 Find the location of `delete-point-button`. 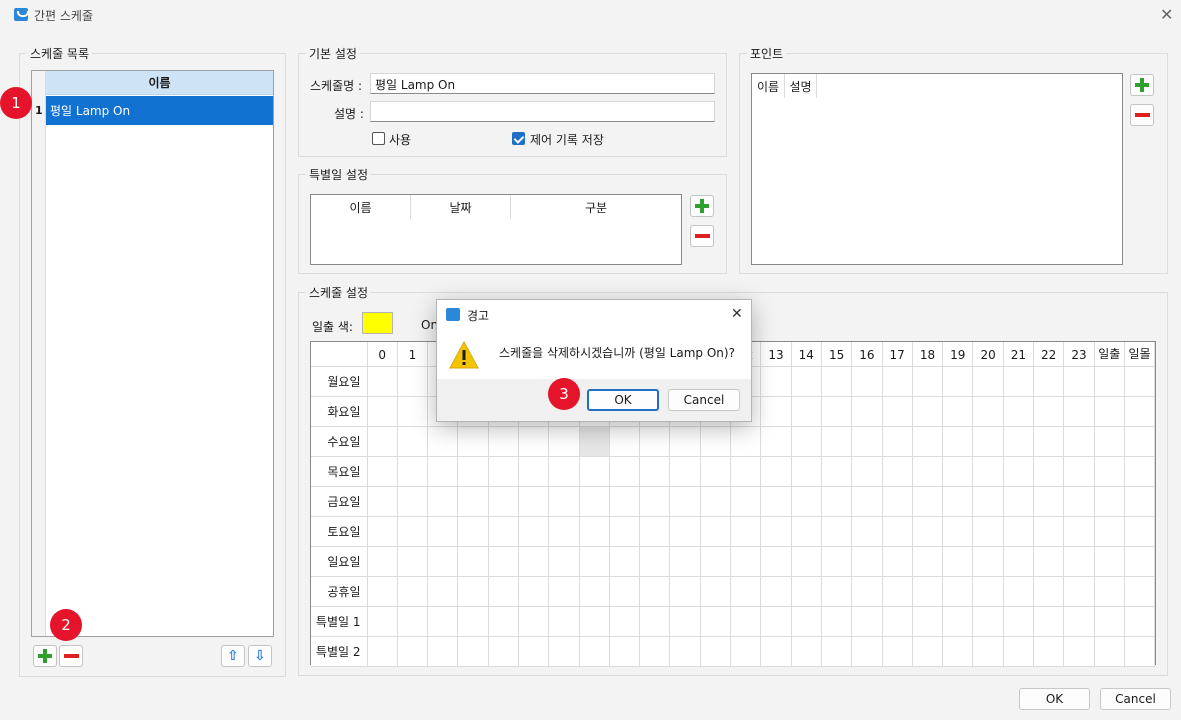

delete-point-button is located at coordinates (1142, 115).